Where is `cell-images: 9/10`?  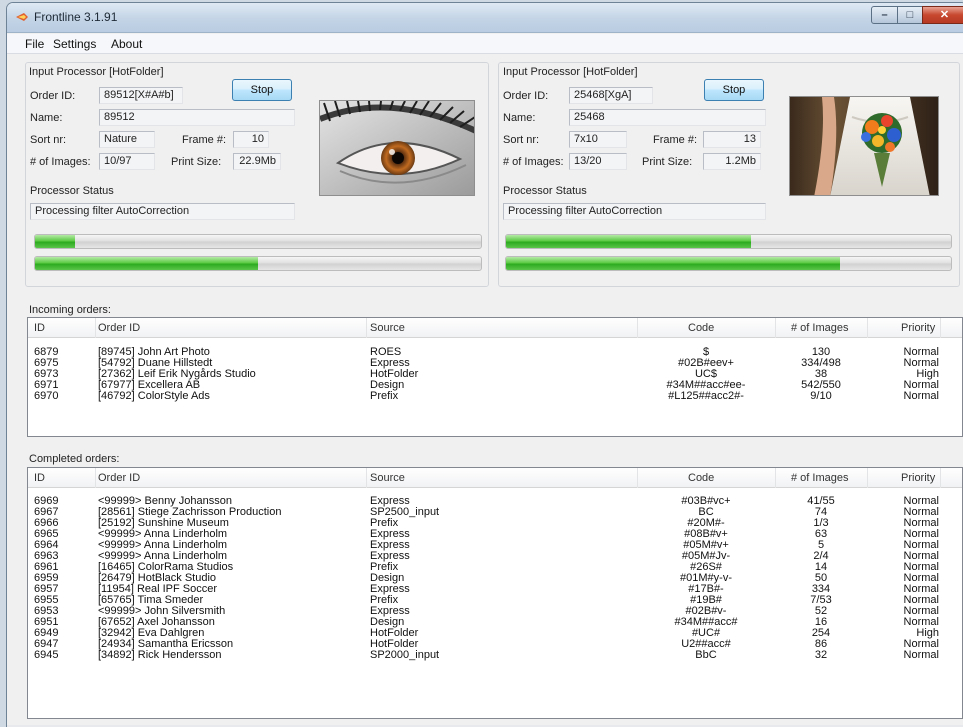
cell-images: 9/10 is located at coordinates (821, 396).